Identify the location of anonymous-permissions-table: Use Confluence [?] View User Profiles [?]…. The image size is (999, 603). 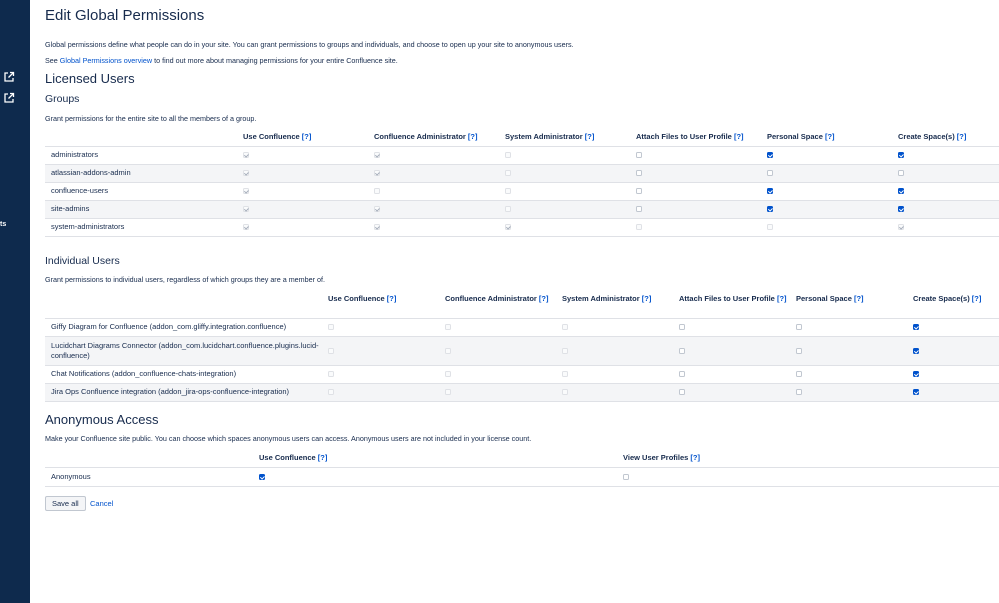
(522, 470).